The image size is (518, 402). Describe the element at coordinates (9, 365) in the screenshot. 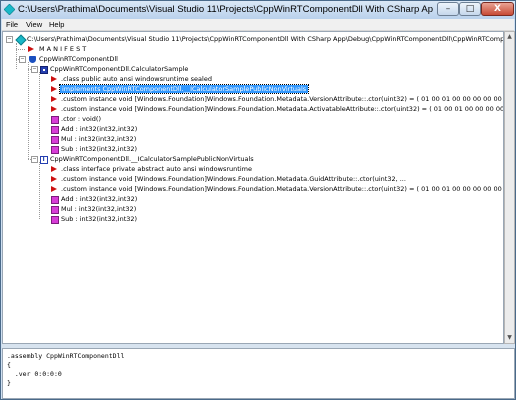

I see `detail-line: {` at that location.